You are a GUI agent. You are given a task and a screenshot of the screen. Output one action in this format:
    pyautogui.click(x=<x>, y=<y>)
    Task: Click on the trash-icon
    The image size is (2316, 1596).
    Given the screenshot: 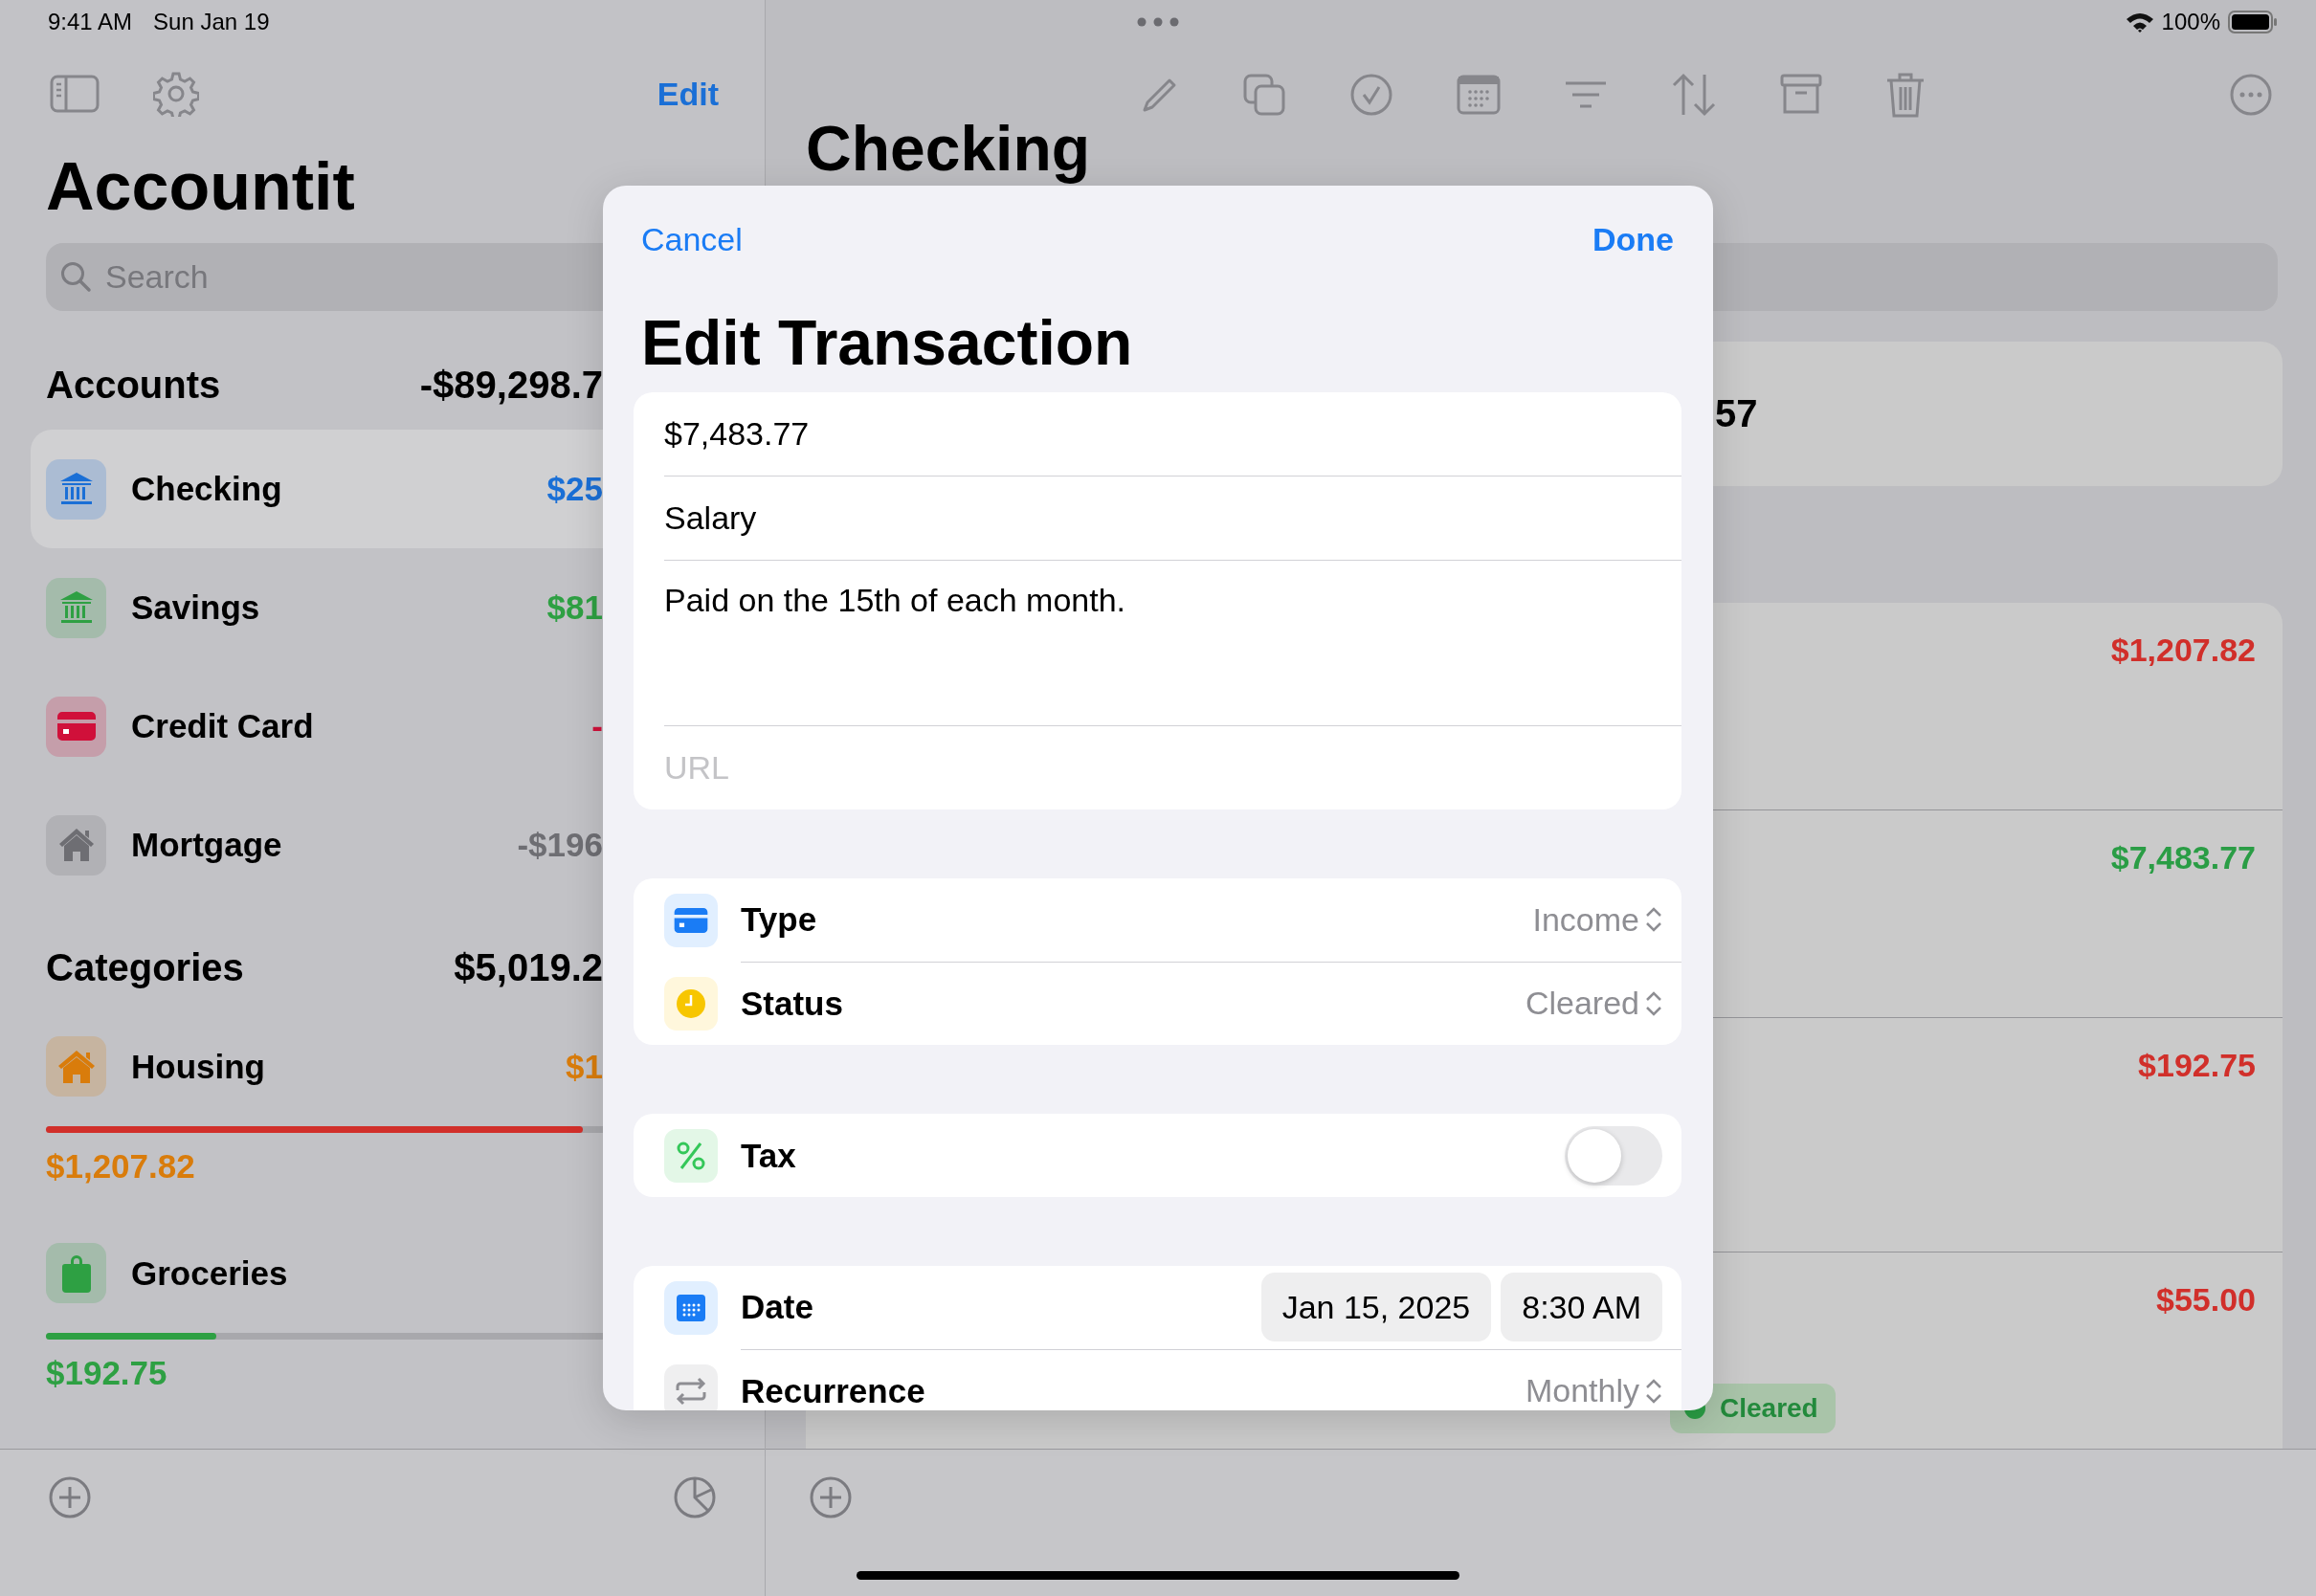 What is the action you would take?
    pyautogui.click(x=1906, y=95)
    